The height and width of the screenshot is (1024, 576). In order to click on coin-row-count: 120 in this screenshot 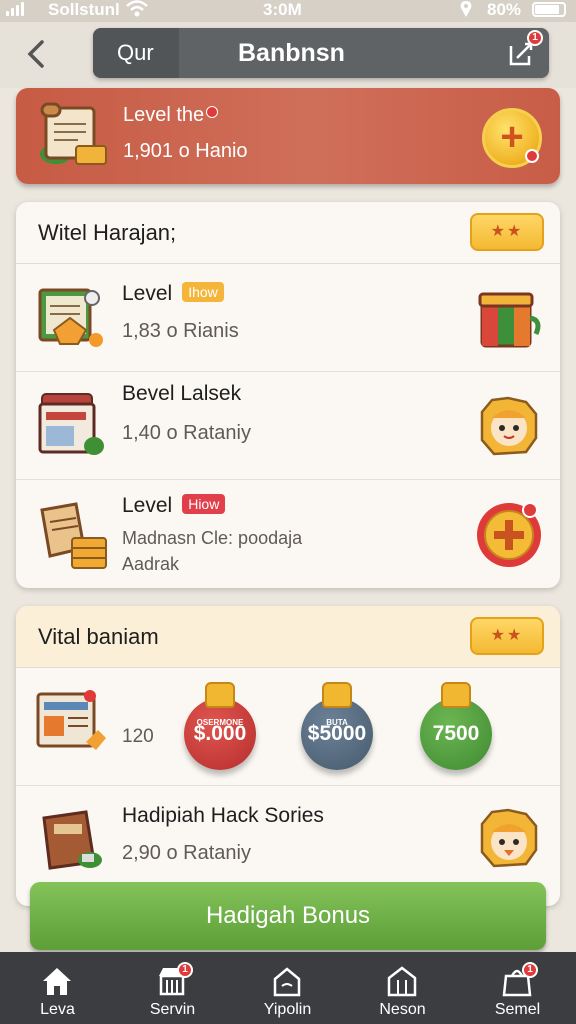, I will do `click(138, 736)`.